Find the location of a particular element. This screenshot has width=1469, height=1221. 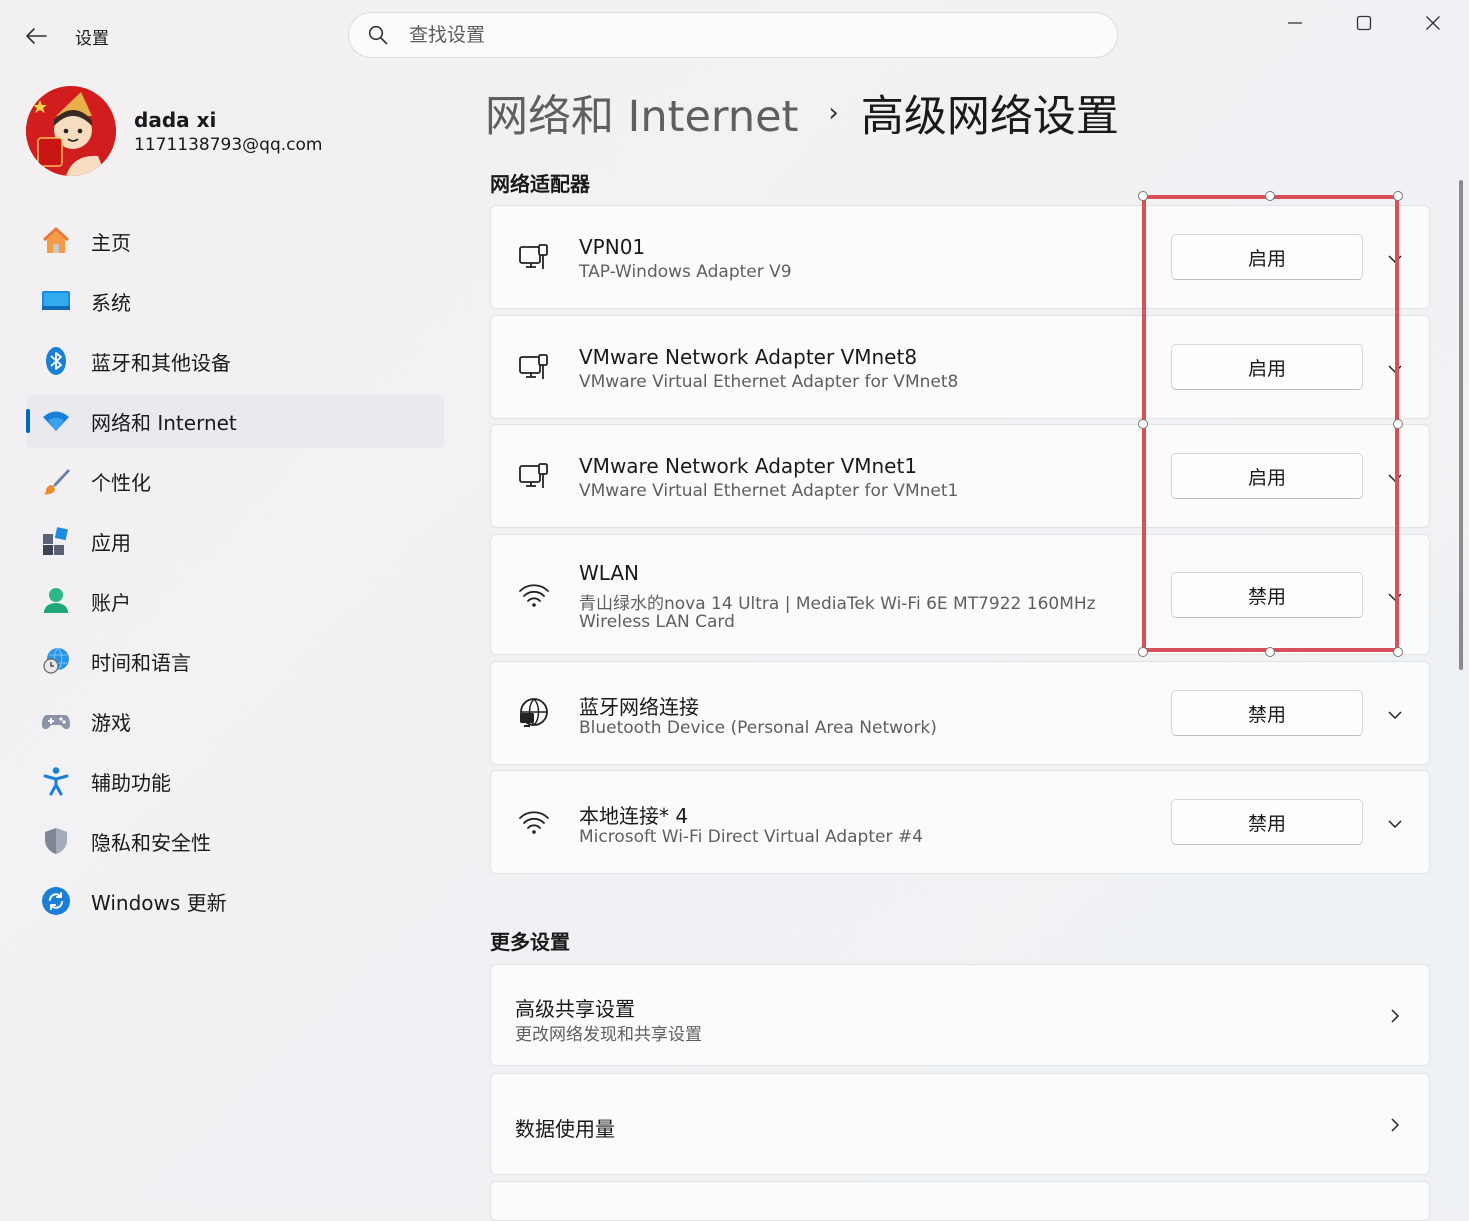

sidebar-item-network: 网络和 Internet is located at coordinates (235, 421).